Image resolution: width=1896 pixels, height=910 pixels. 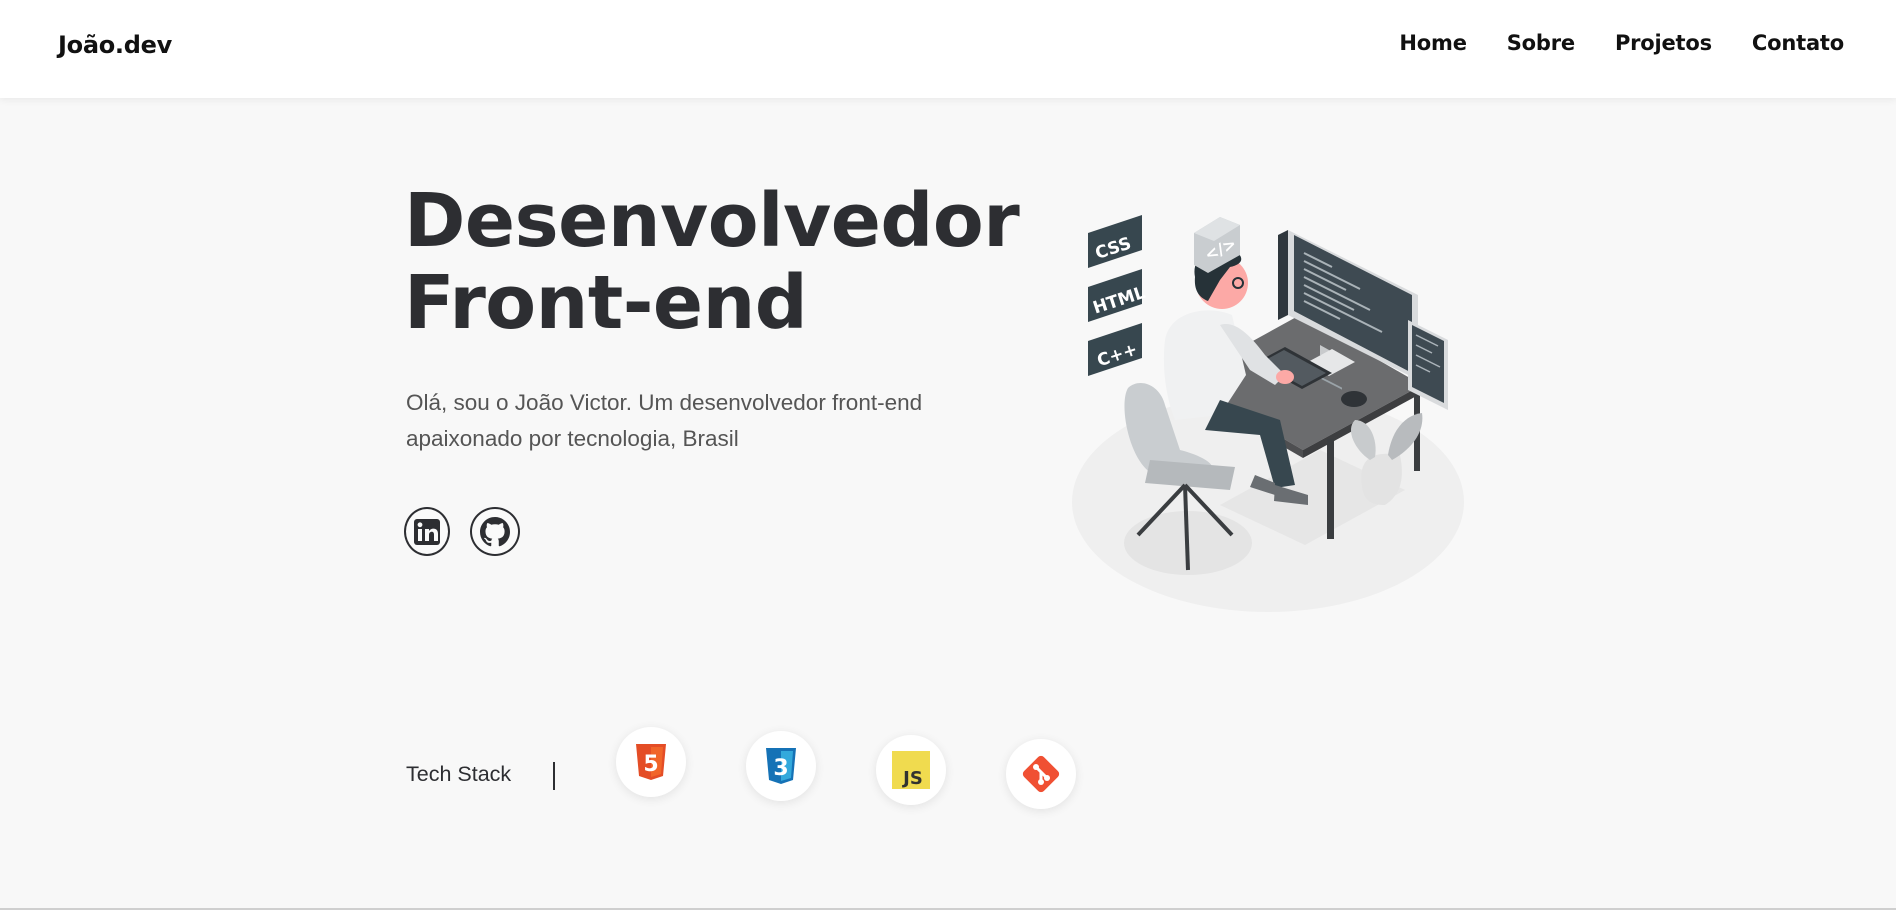 What do you see at coordinates (712, 262) in the screenshot?
I see `hero-title: Desenvolvedor Front-end` at bounding box center [712, 262].